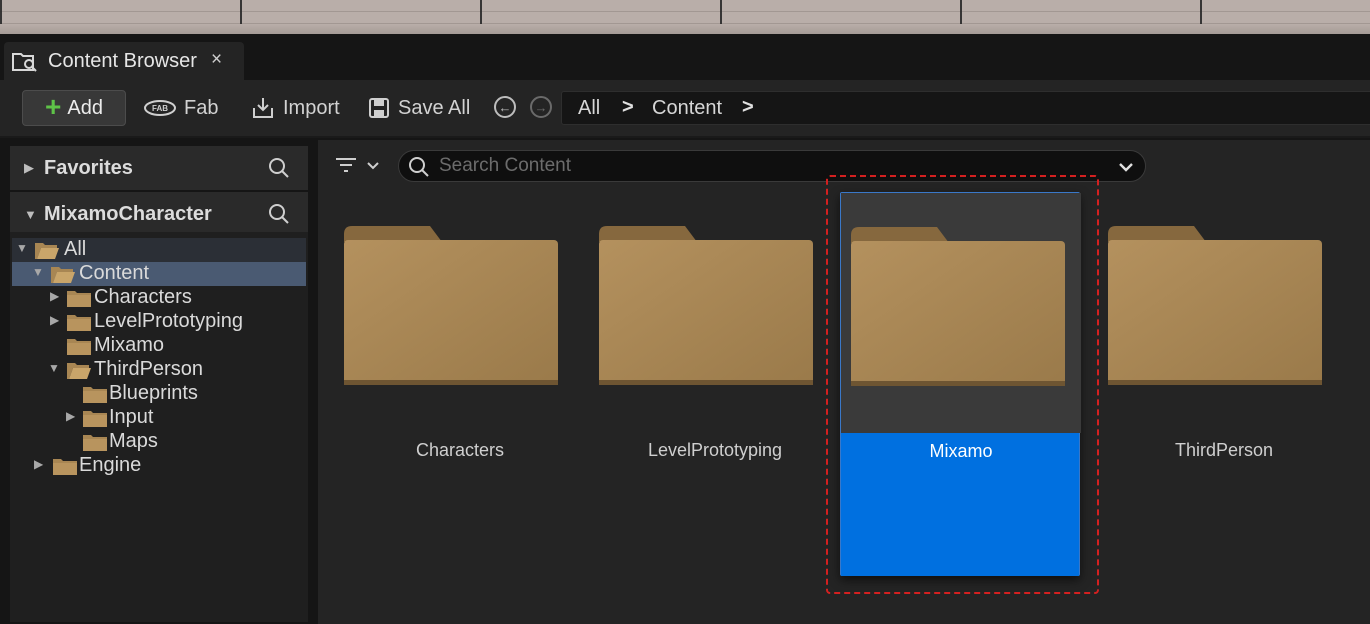  What do you see at coordinates (131, 417) in the screenshot?
I see `tree-item-label: Input` at bounding box center [131, 417].